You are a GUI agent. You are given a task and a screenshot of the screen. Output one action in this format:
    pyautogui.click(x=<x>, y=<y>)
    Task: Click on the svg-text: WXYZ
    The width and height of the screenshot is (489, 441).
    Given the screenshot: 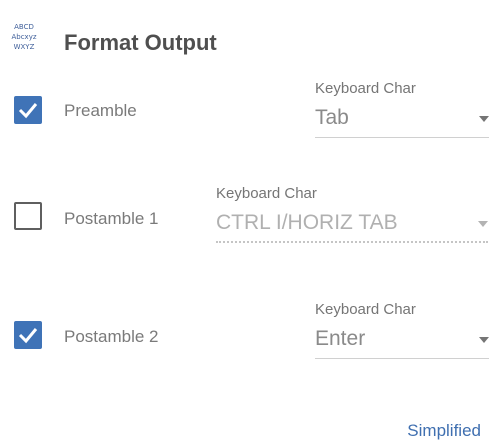 What is the action you would take?
    pyautogui.click(x=24, y=47)
    